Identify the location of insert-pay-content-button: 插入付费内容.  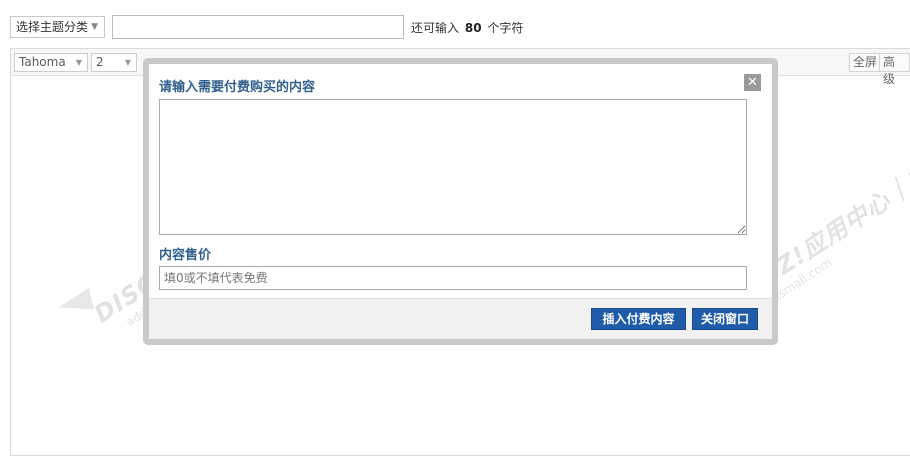
(638, 319).